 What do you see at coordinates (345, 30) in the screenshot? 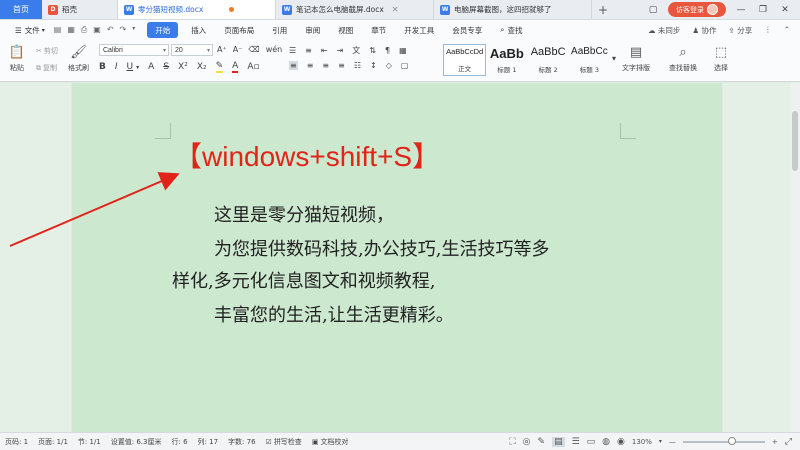
I see `menu-view: 视图` at bounding box center [345, 30].